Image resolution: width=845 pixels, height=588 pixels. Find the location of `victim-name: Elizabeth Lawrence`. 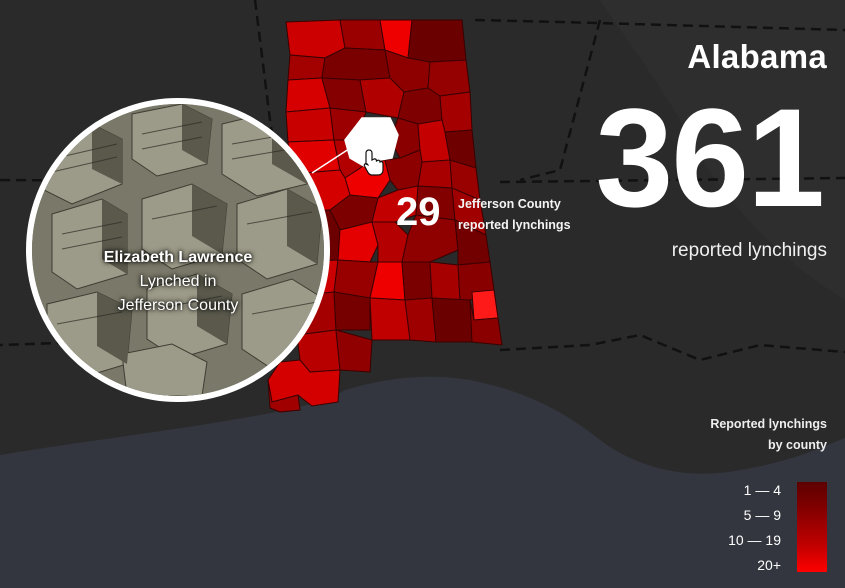

victim-name: Elizabeth Lawrence is located at coordinates (178, 257).